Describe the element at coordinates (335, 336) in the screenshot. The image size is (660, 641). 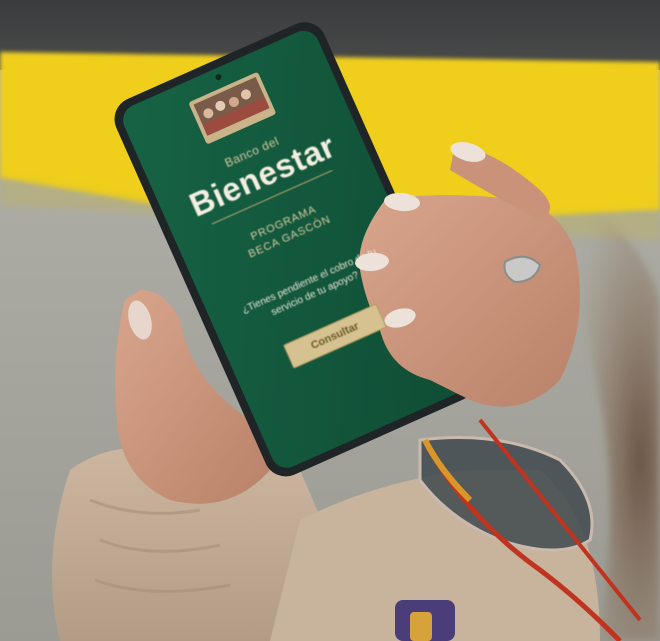
I see `consult-button: Consultar` at that location.